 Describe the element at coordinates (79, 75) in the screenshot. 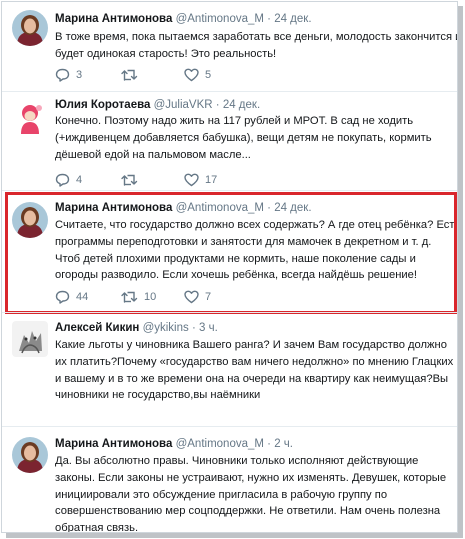

I see `reply-count: 3` at that location.